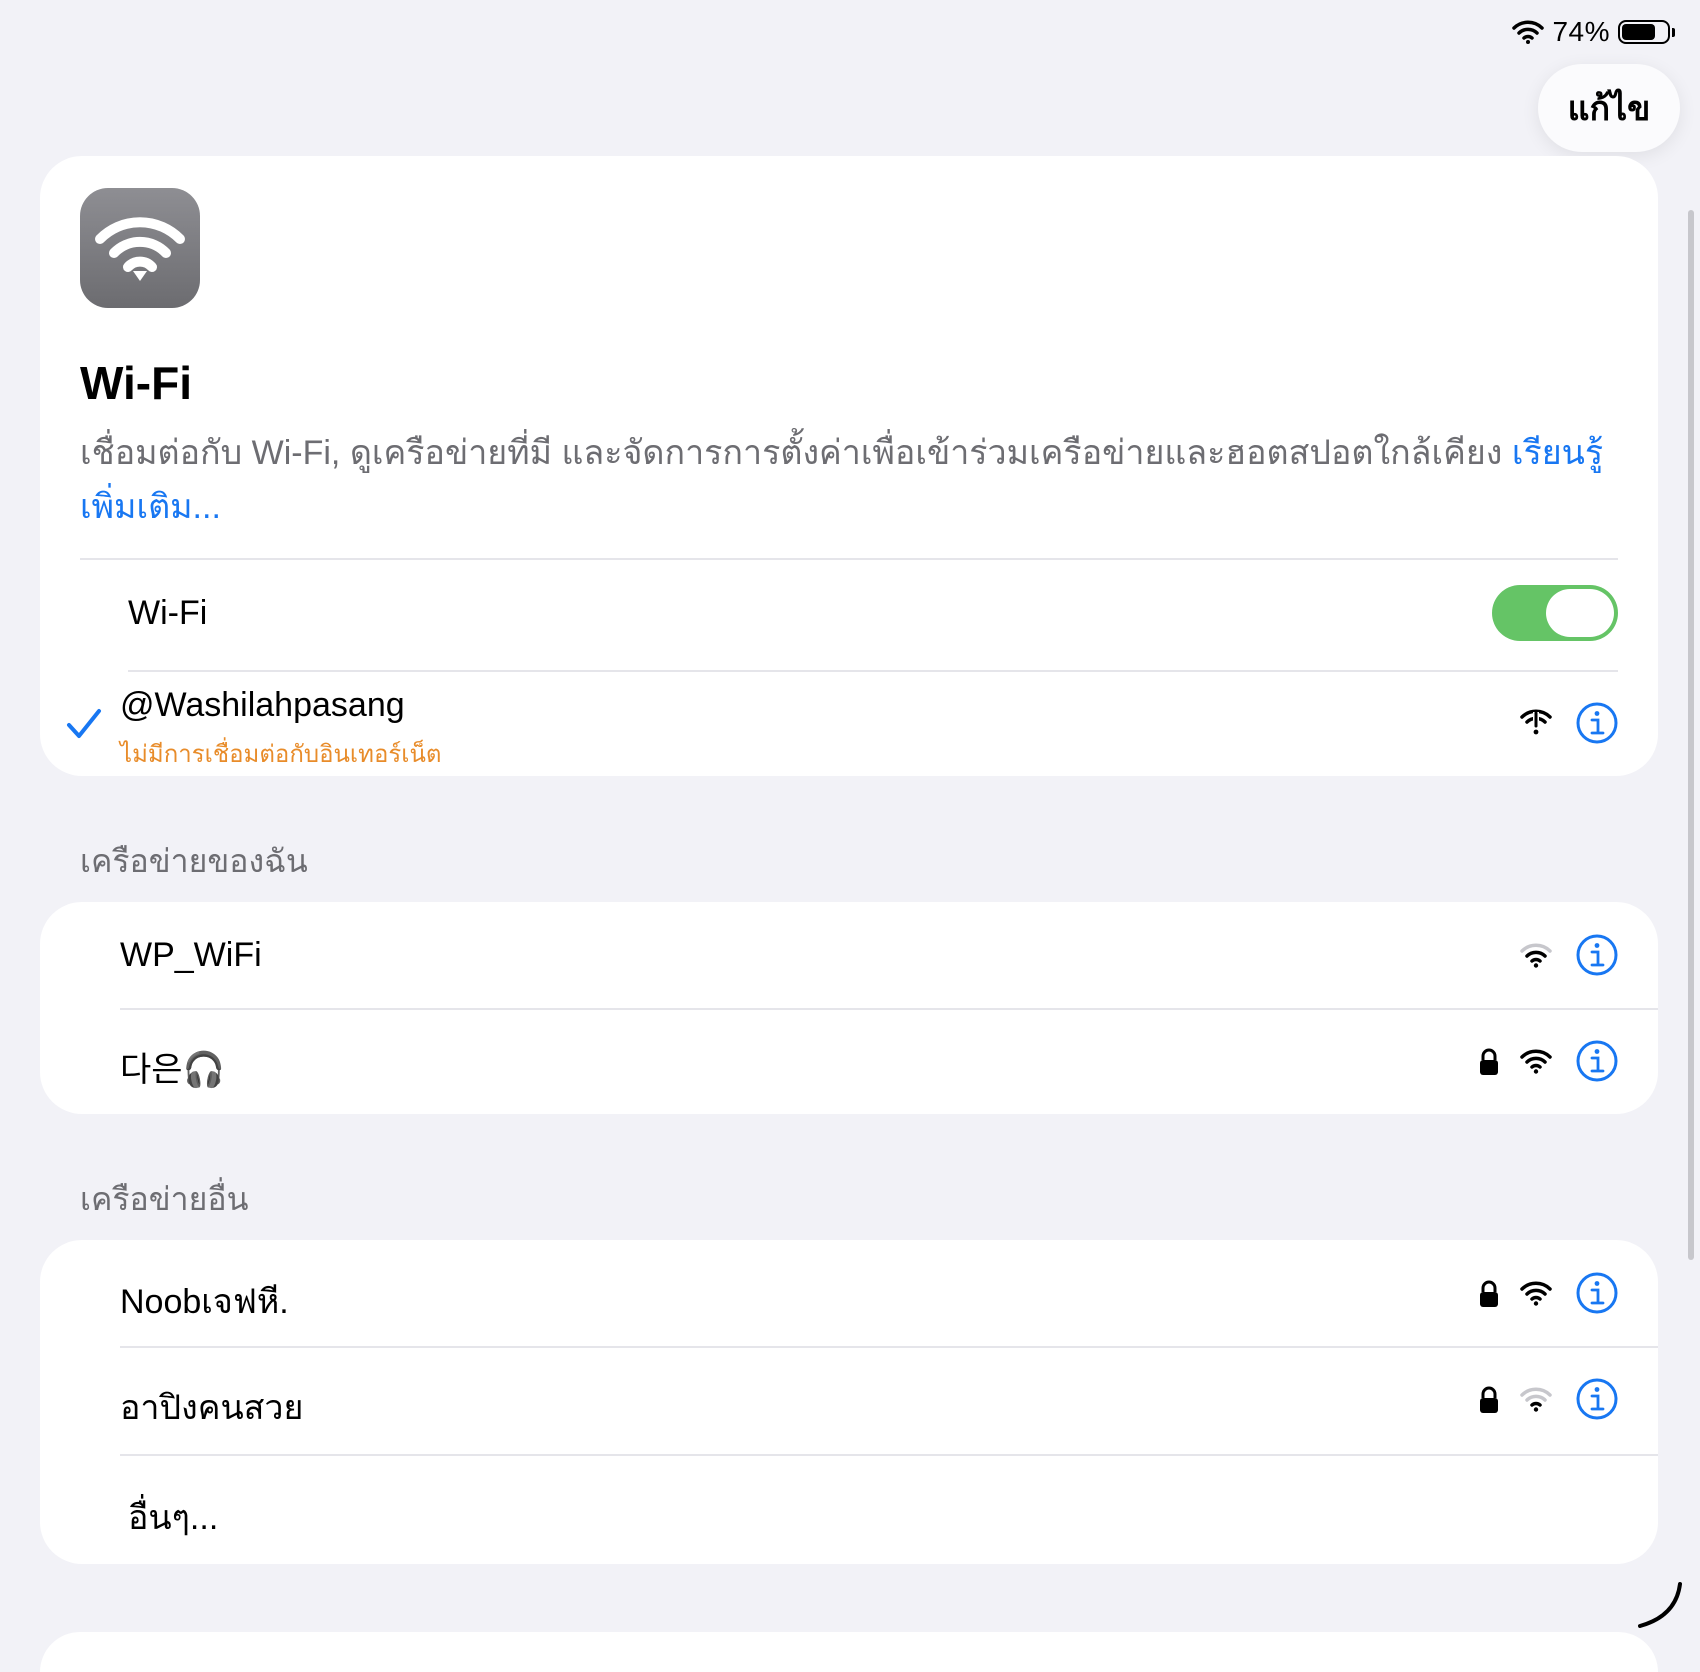 The width and height of the screenshot is (1700, 1672). Describe the element at coordinates (191, 955) in the screenshot. I see `network-name: WP_WiFi` at that location.